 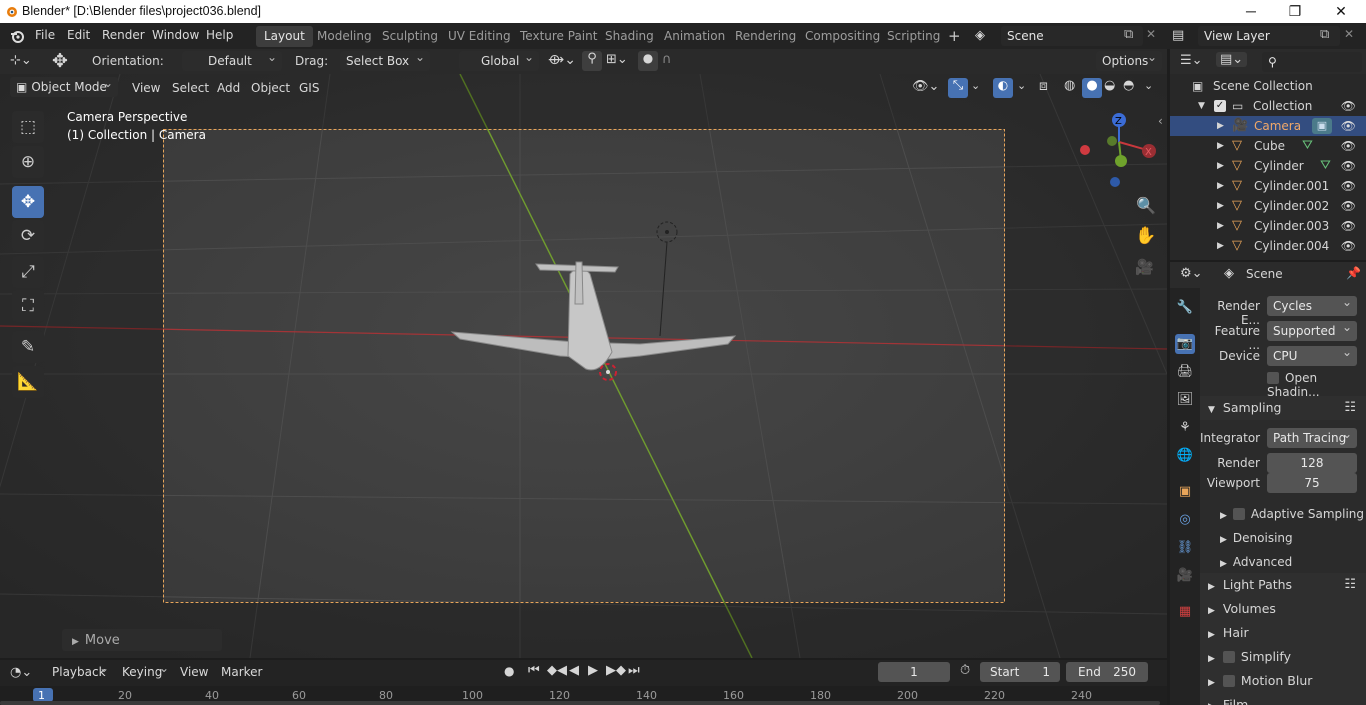 I want to click on viewport-samples-field: 75, so click(x=1312, y=483).